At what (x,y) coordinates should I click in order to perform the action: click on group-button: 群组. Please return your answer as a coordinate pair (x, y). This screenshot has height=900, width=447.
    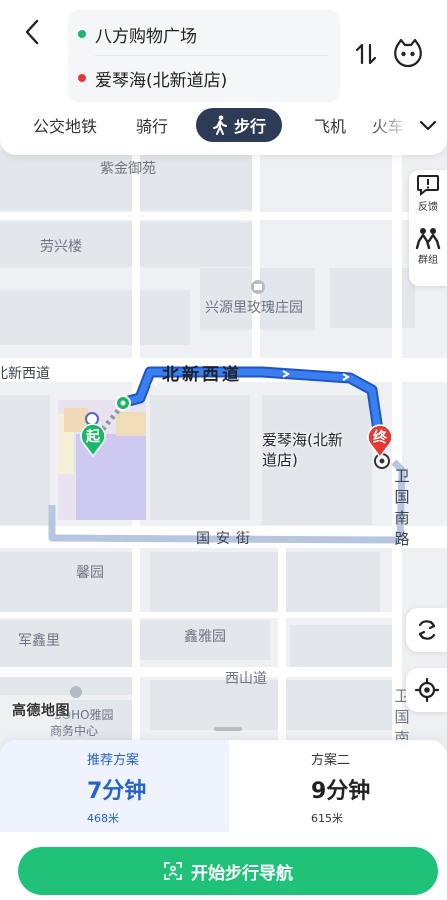
    Looking at the image, I should click on (428, 246).